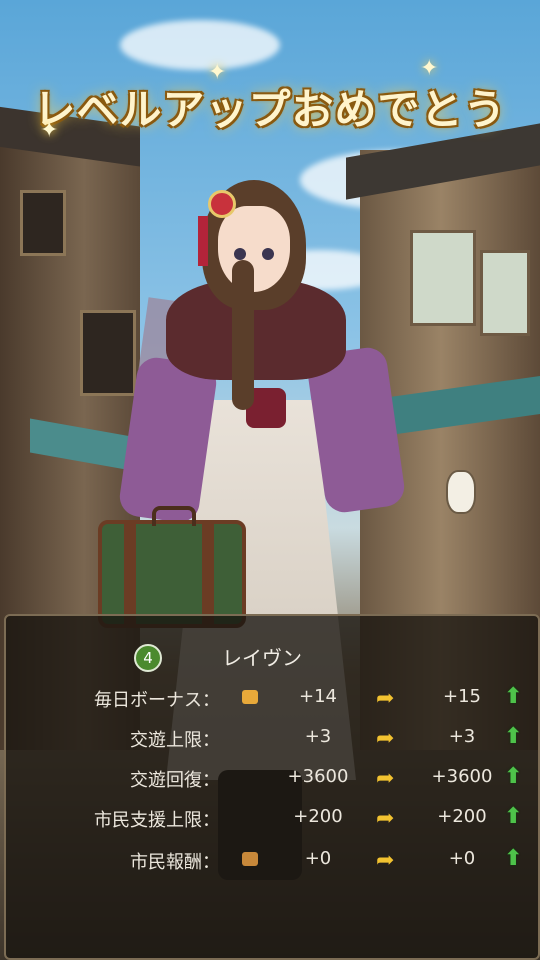 This screenshot has width=540, height=960. What do you see at coordinates (250, 859) in the screenshot?
I see `reward-chest-icon` at bounding box center [250, 859].